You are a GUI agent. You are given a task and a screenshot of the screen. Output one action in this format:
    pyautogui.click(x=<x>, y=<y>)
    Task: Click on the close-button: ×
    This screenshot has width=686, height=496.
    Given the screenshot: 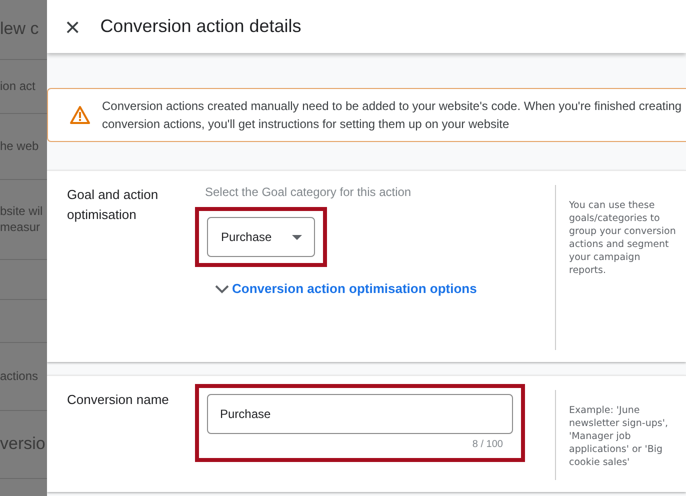 What is the action you would take?
    pyautogui.click(x=72, y=27)
    